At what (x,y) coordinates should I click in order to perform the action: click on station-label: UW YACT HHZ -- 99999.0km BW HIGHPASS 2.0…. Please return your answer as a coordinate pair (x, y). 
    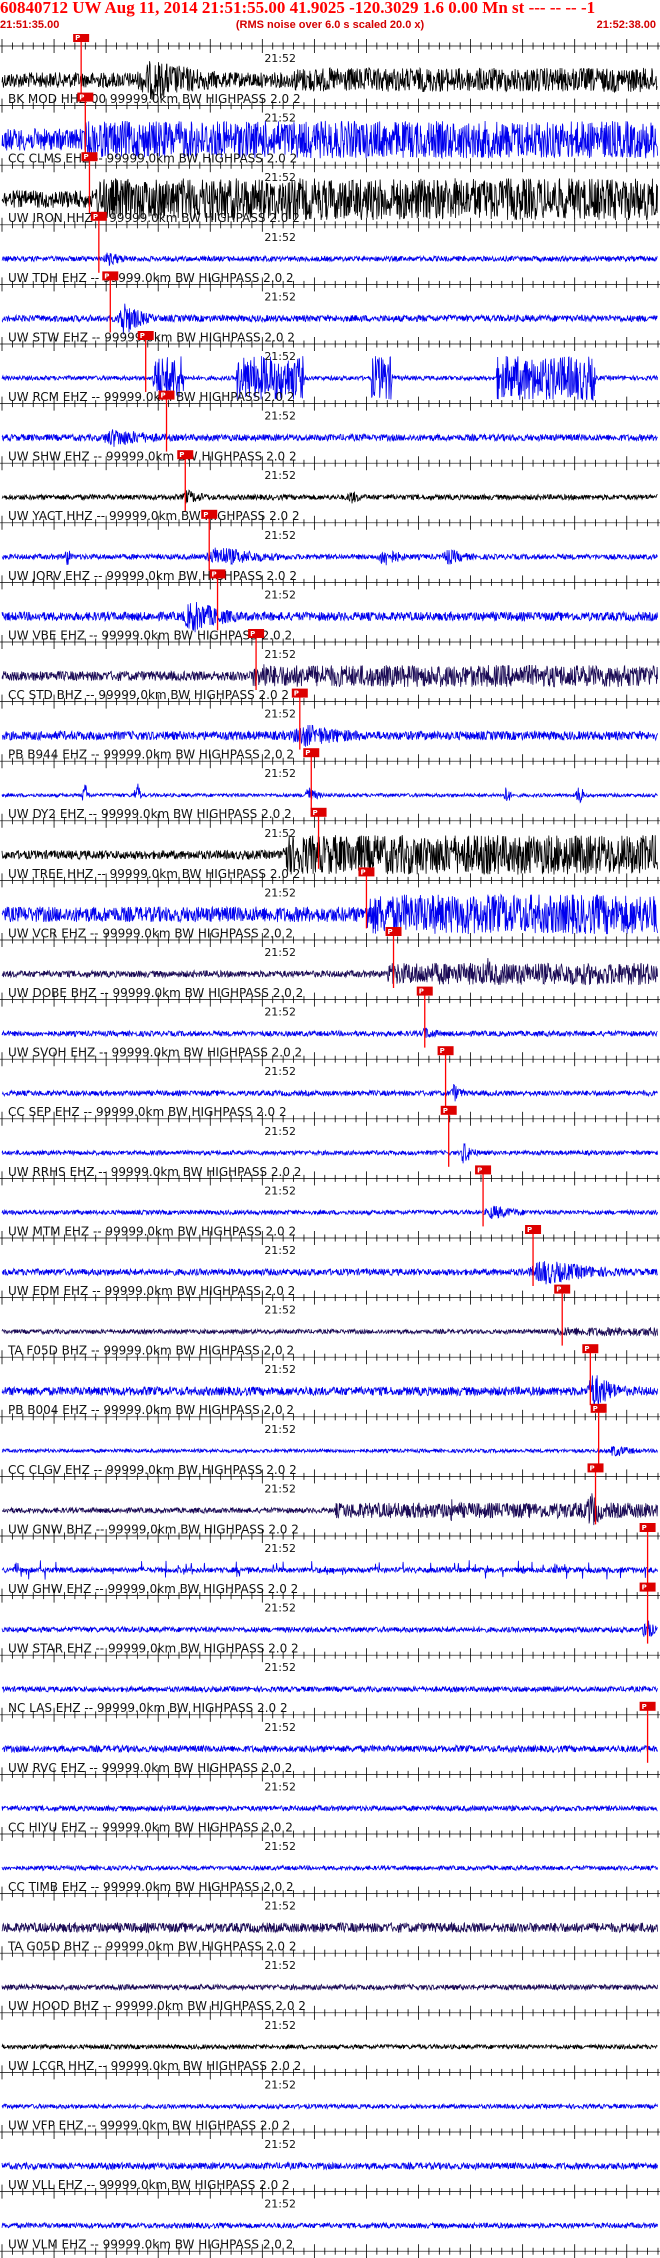
    Looking at the image, I should click on (154, 516).